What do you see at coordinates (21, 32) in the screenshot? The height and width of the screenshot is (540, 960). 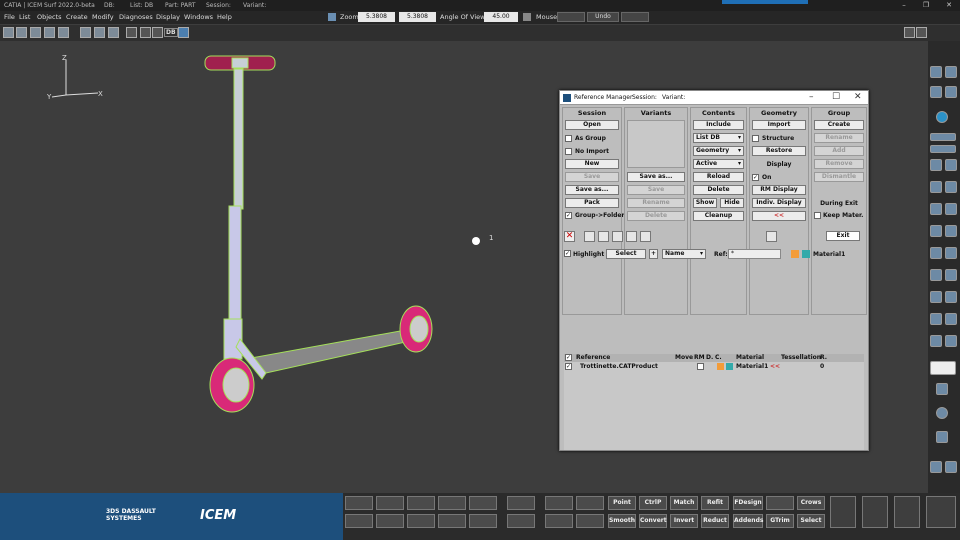 I see `open-file-icon` at bounding box center [21, 32].